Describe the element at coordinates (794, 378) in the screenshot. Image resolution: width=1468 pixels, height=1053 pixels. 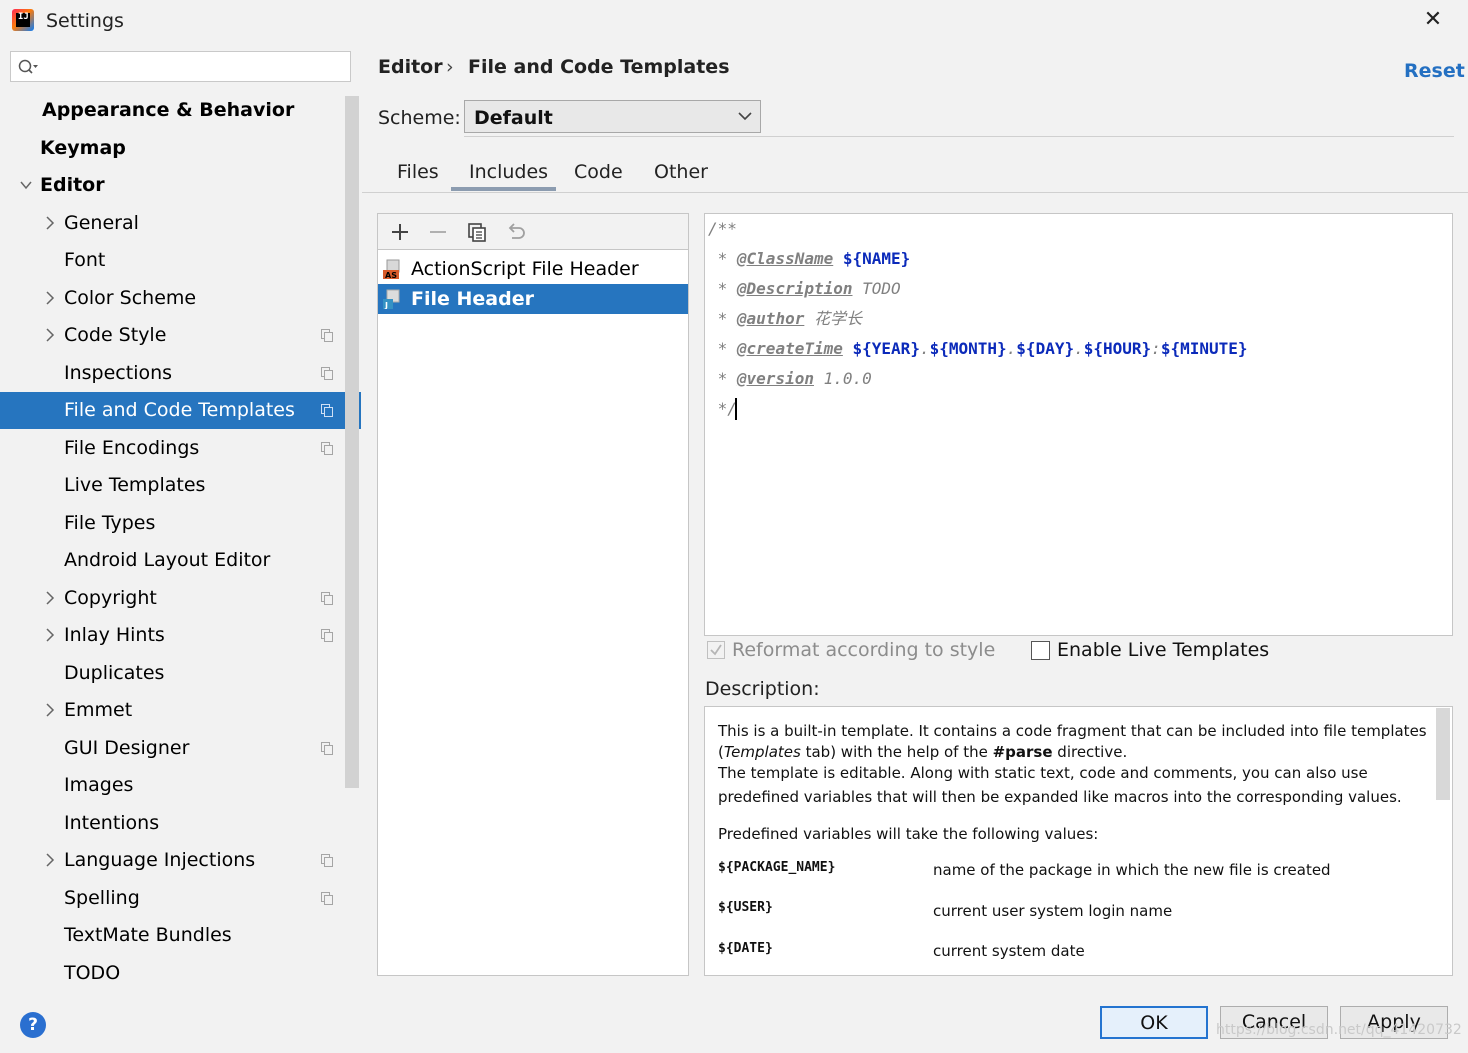
I see `code-line: * @version 1.0.0` at that location.